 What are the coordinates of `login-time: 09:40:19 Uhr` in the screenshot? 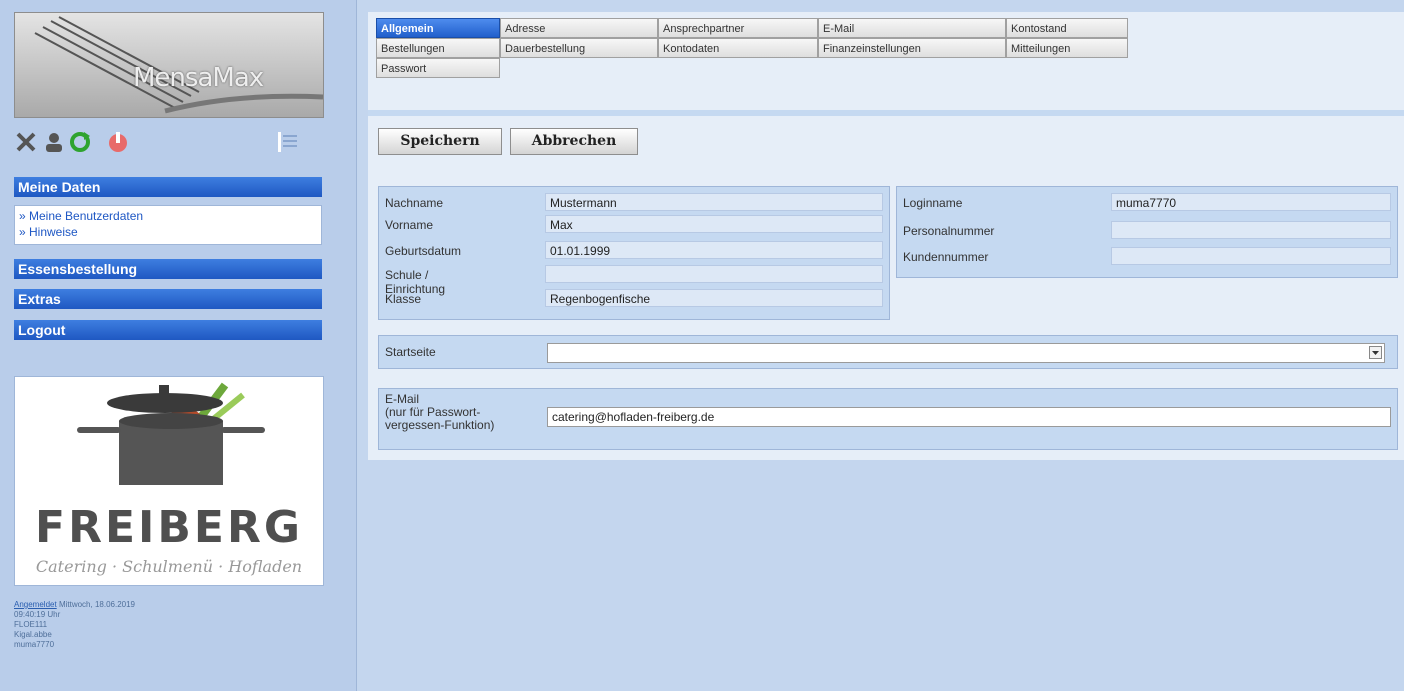 It's located at (37, 614).